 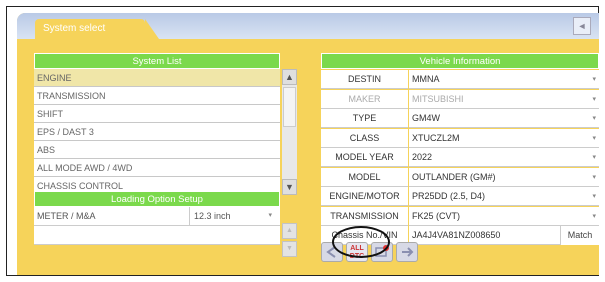 What do you see at coordinates (364, 138) in the screenshot?
I see `class-label: CLASS` at bounding box center [364, 138].